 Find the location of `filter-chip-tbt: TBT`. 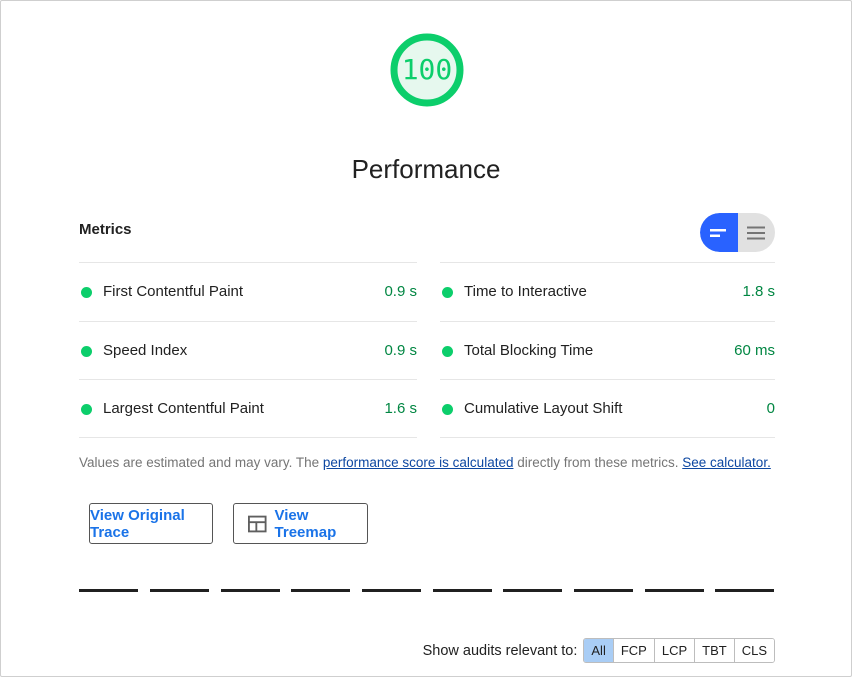

filter-chip-tbt: TBT is located at coordinates (714, 650).